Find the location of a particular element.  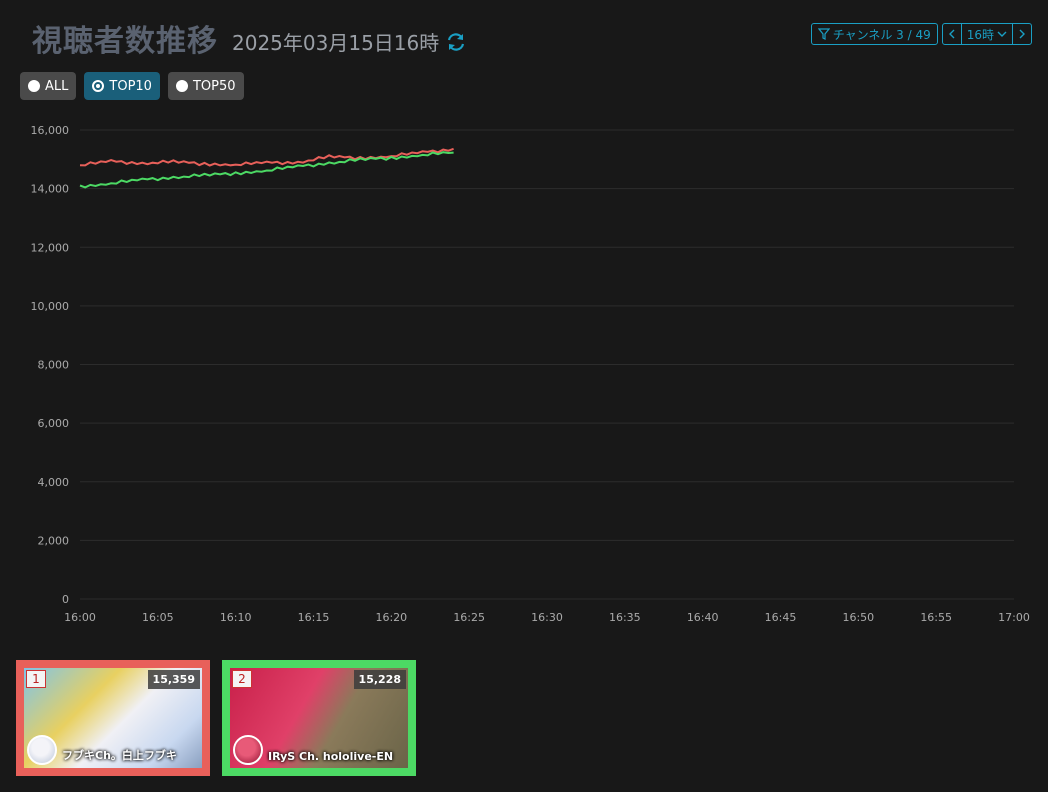

chevron-left-icon is located at coordinates (951, 34).